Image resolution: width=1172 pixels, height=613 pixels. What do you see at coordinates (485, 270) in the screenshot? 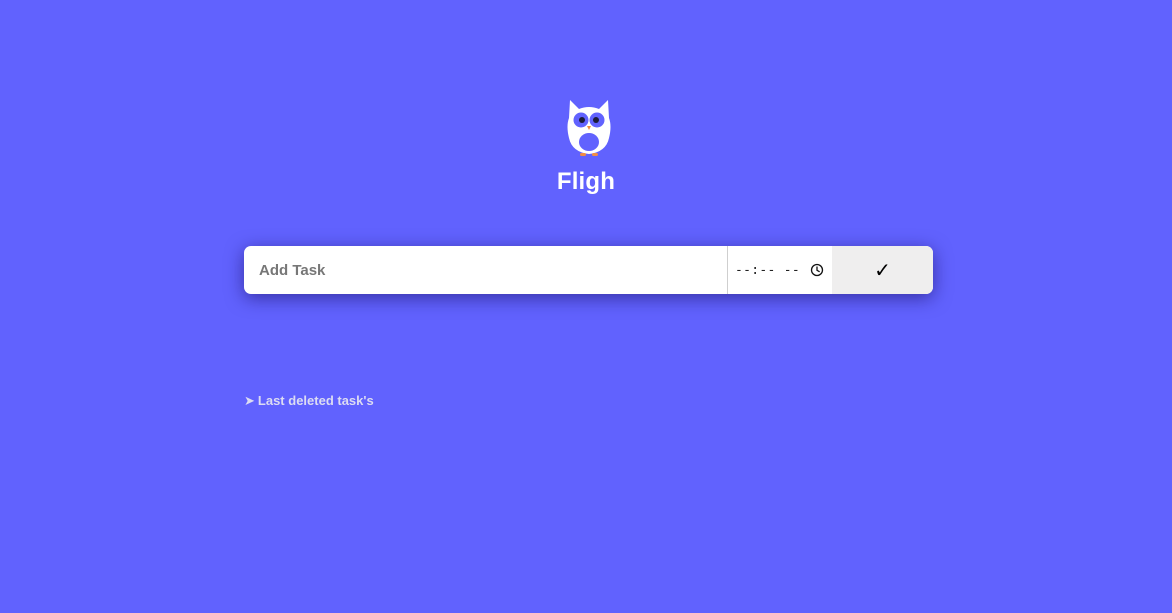
I see `task-input` at bounding box center [485, 270].